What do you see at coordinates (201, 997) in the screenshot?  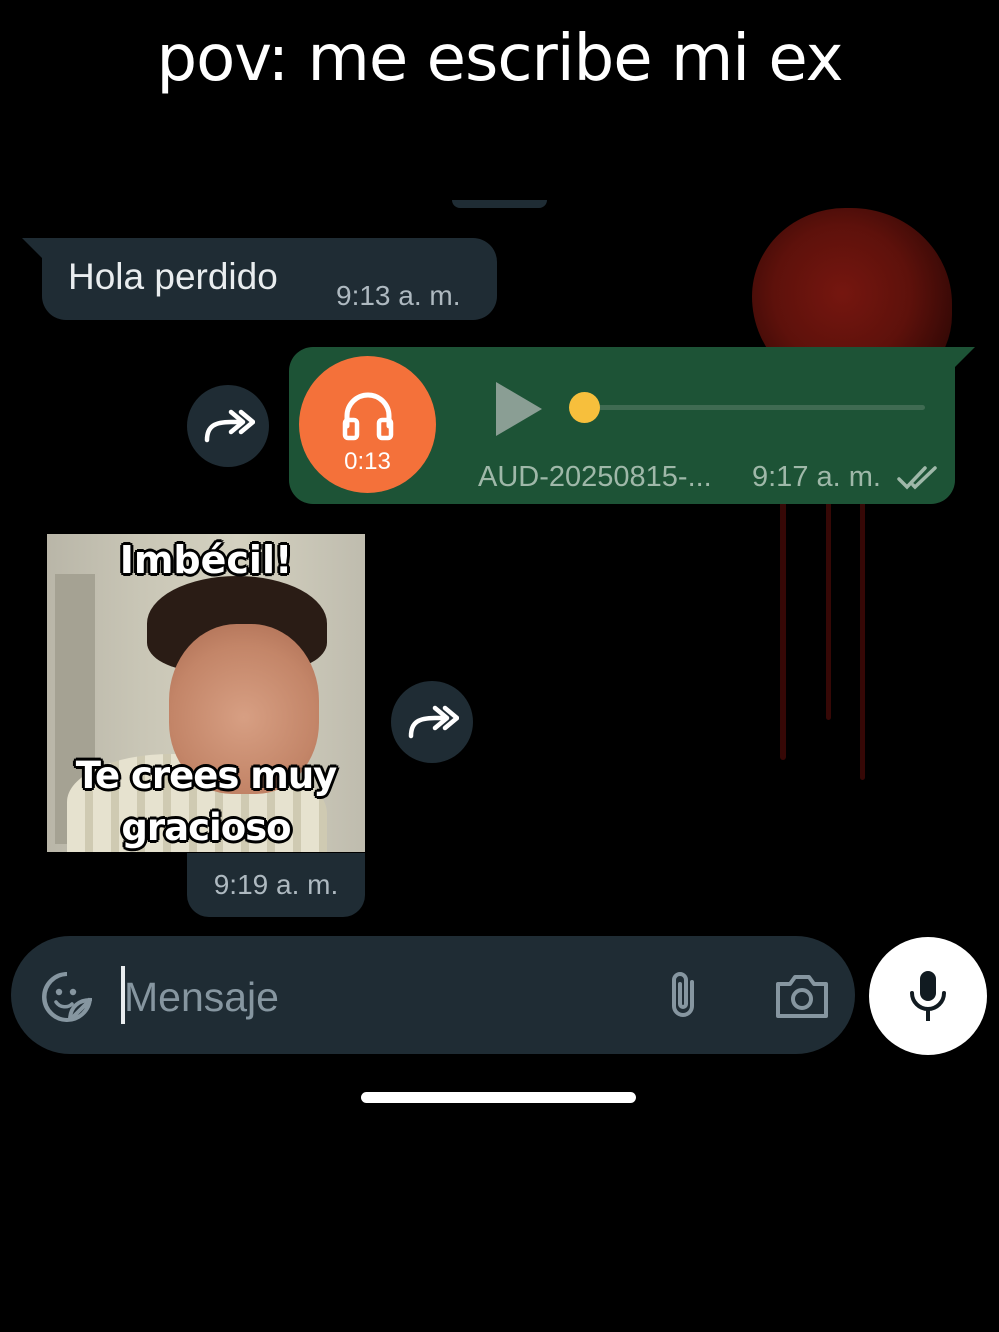 I see `message-input: Mensaje` at bounding box center [201, 997].